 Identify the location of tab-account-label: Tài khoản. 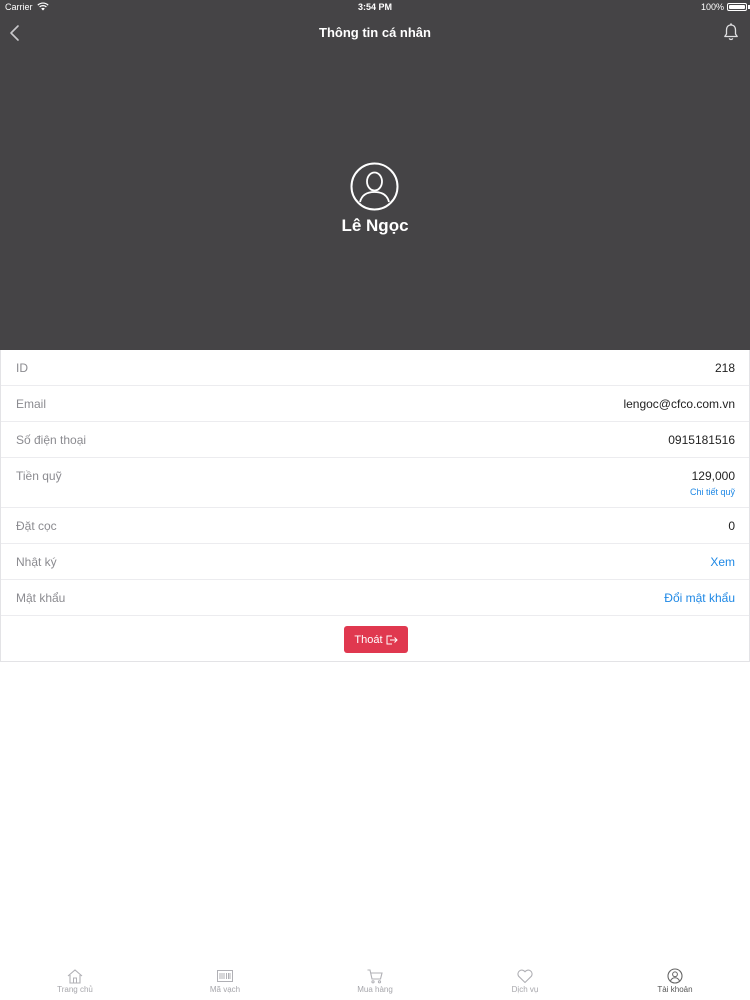
(675, 989).